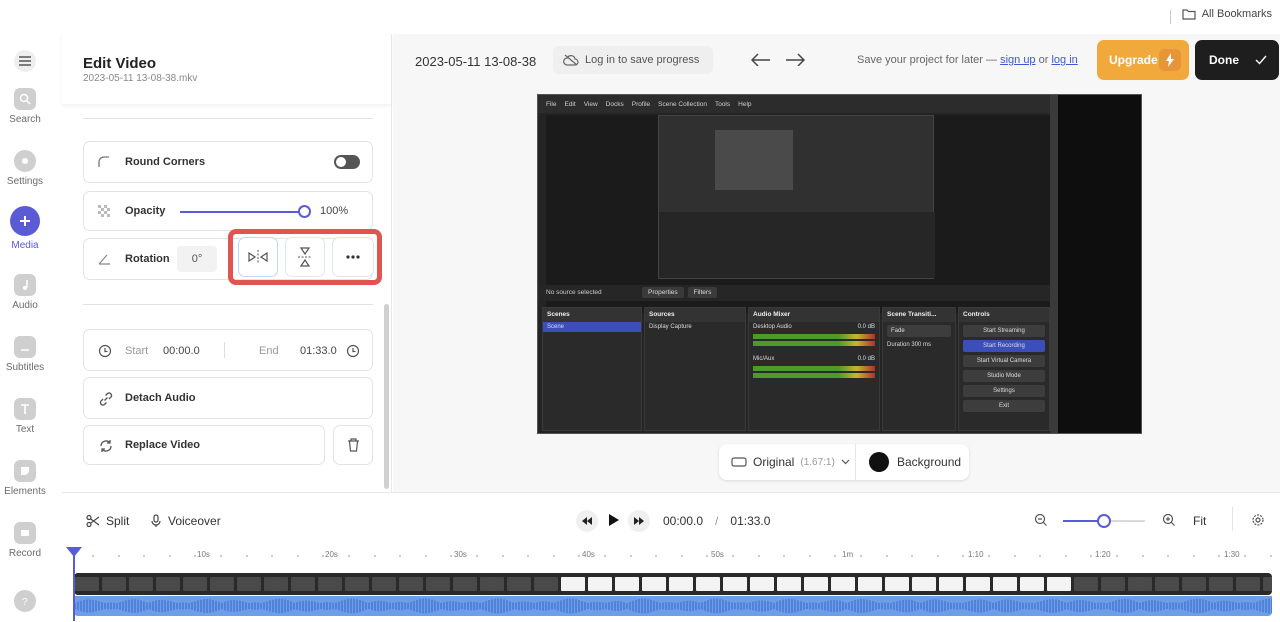 This screenshot has width=1280, height=622. I want to click on detach-audio-button: Detach Audio, so click(228, 398).